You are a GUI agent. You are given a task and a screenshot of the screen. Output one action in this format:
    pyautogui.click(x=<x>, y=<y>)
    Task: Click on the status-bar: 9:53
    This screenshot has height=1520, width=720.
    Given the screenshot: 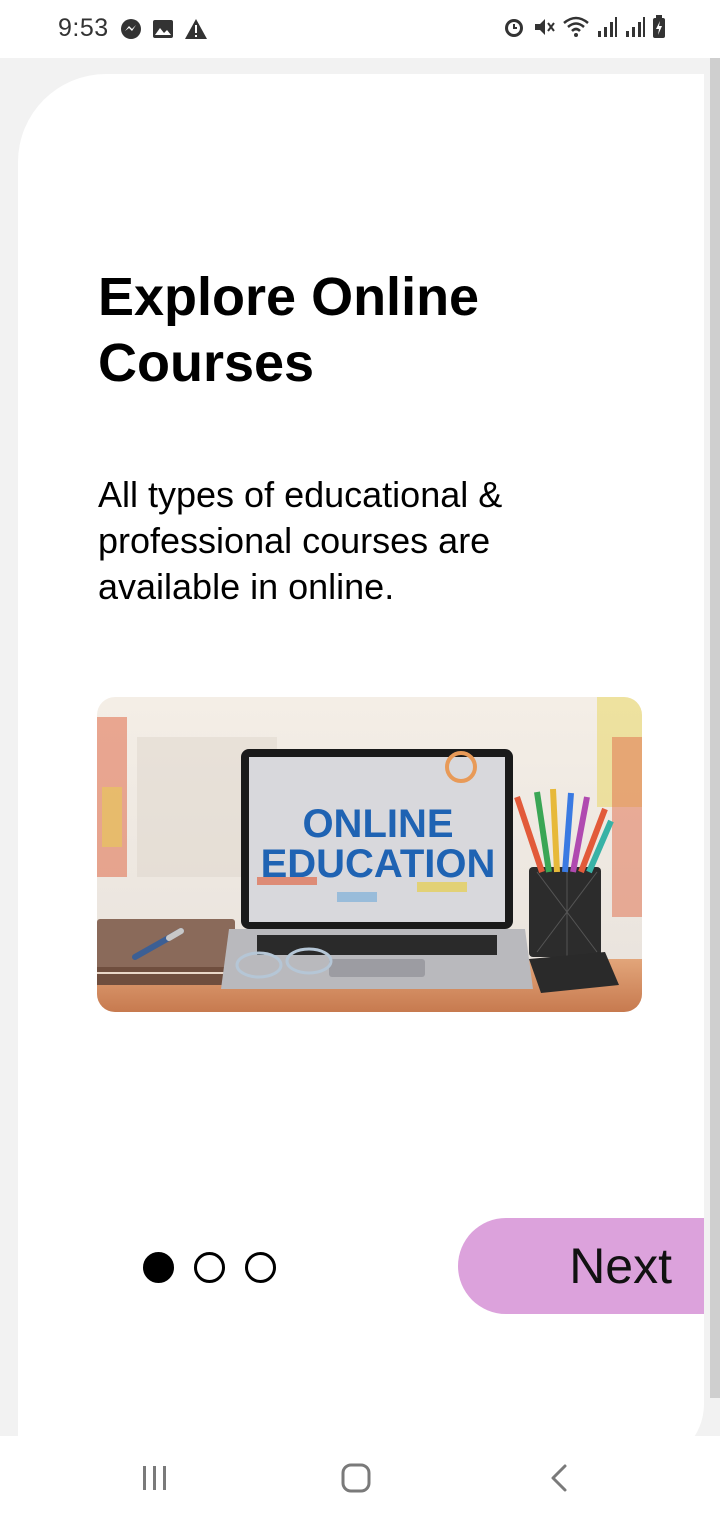 What is the action you would take?
    pyautogui.click(x=360, y=29)
    